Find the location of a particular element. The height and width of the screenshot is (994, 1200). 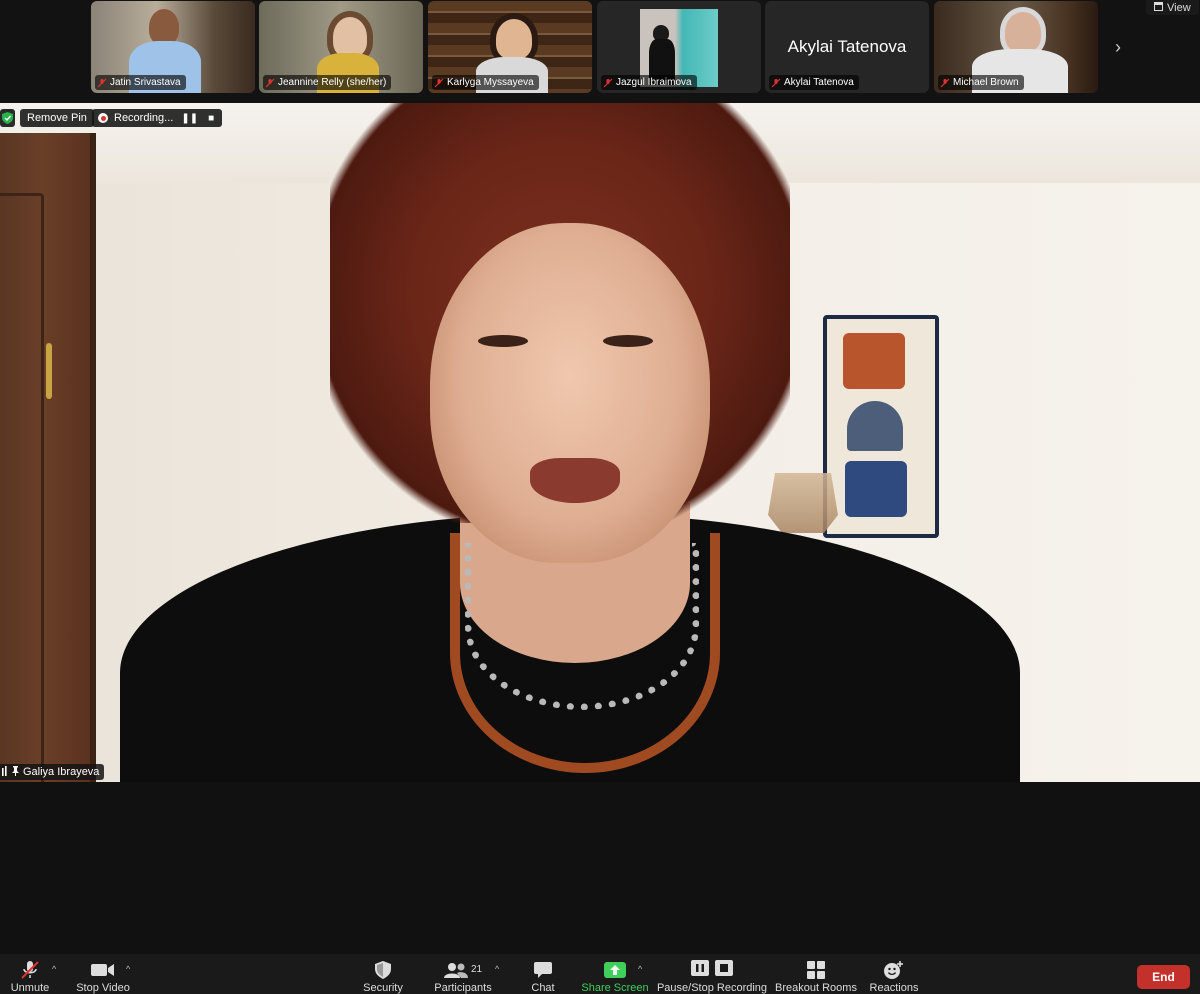

pause-recording-icon: ❚❚ is located at coordinates (189, 118).